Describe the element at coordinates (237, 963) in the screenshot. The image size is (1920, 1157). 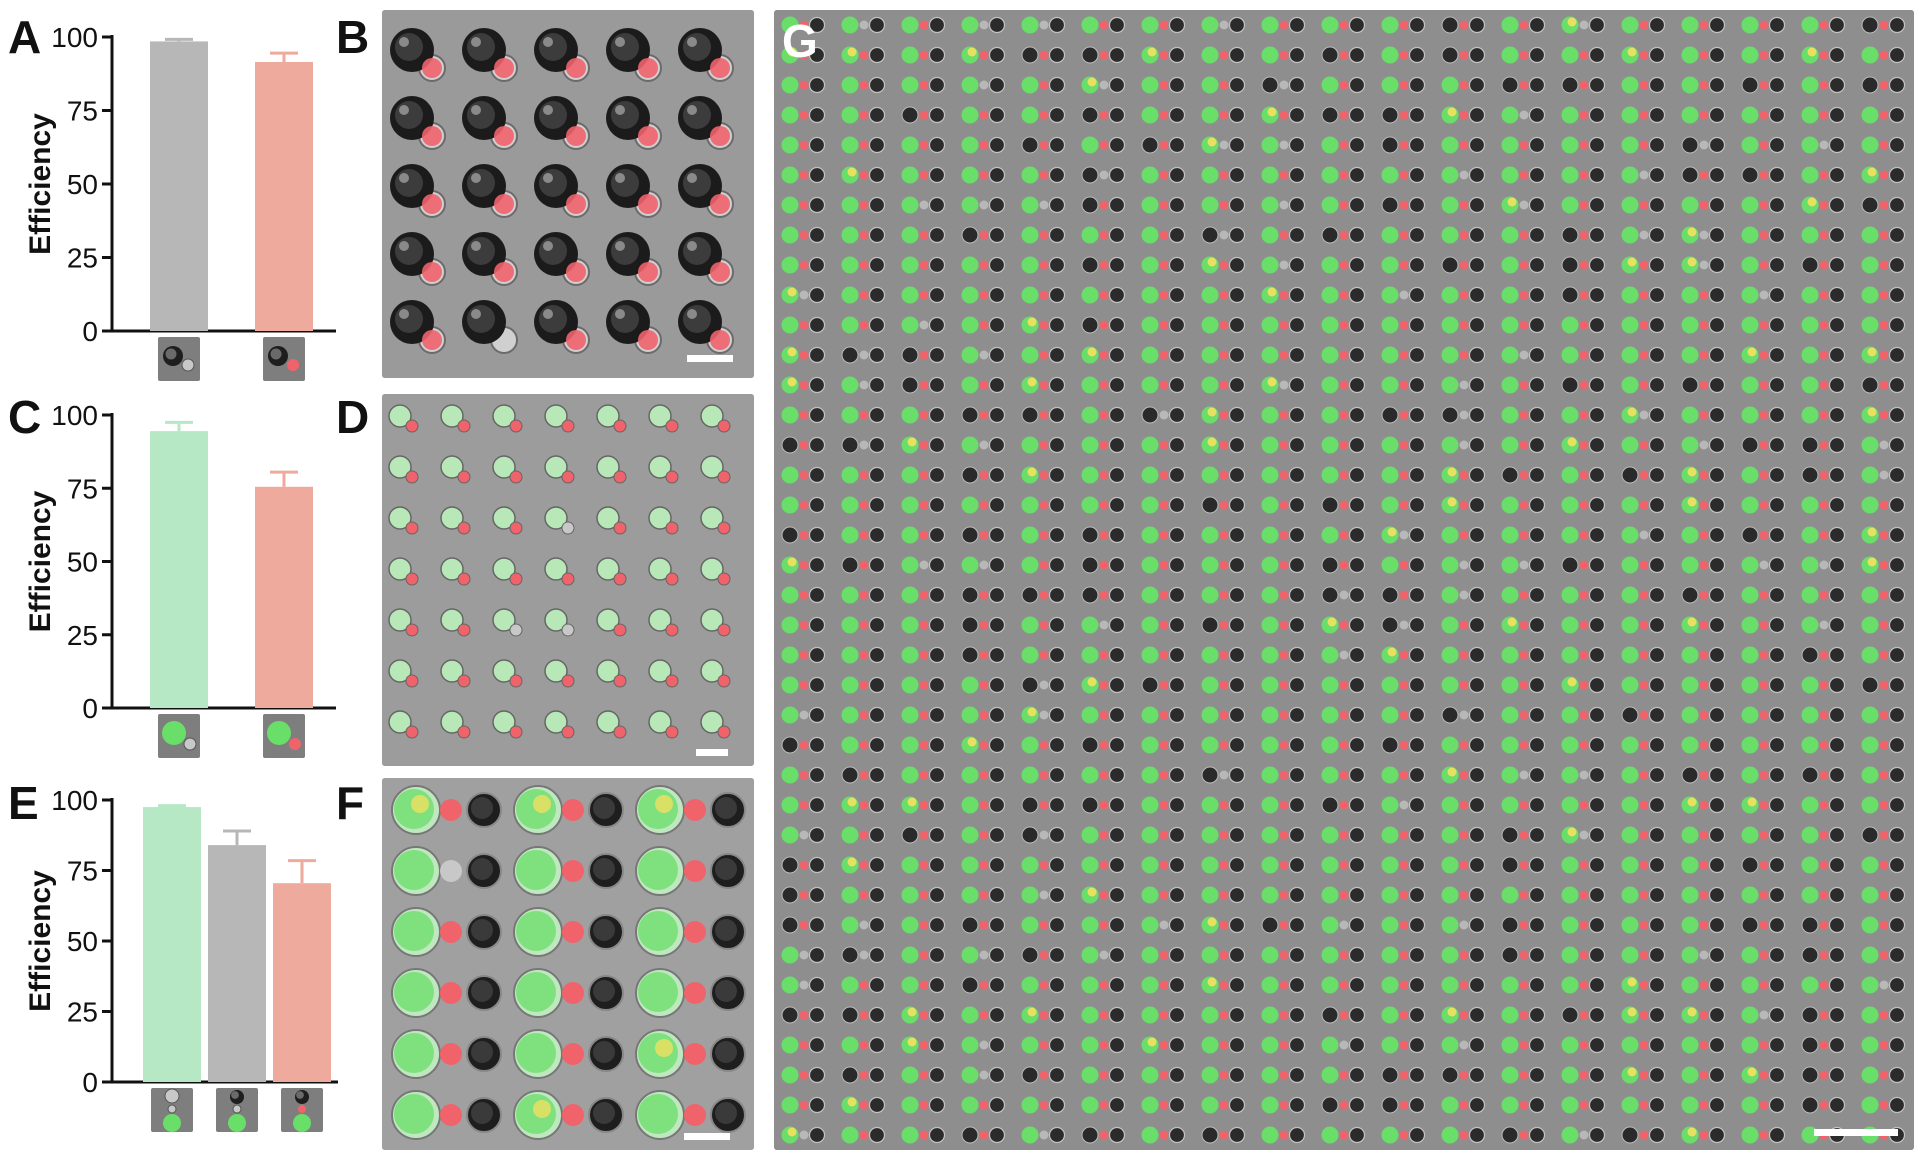
I see `bar` at that location.